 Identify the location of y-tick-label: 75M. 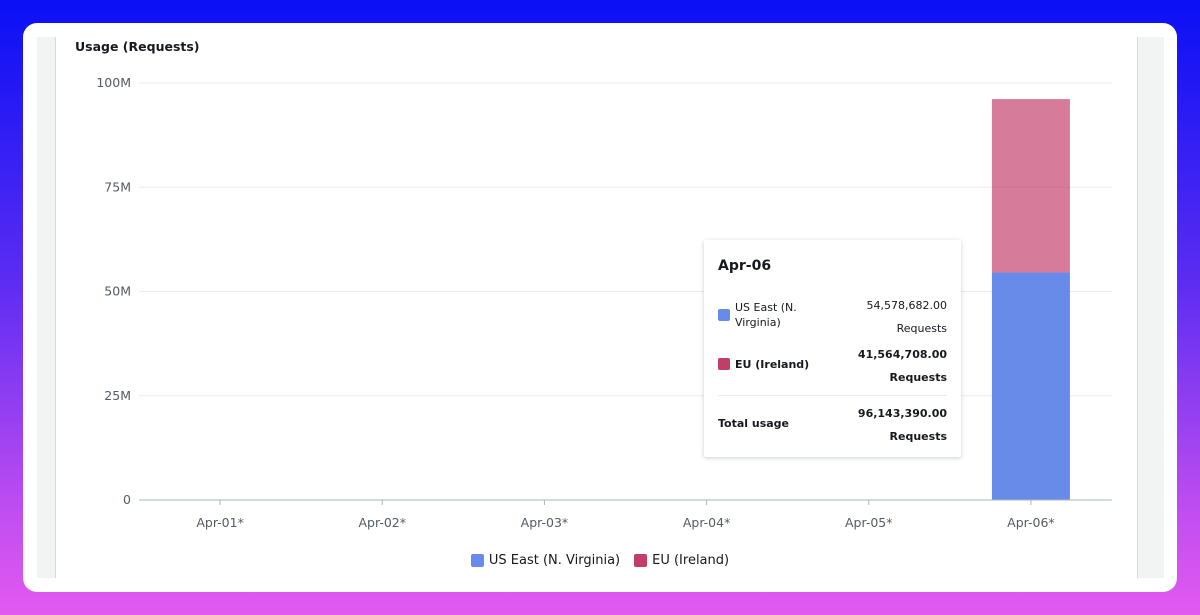
(117, 186).